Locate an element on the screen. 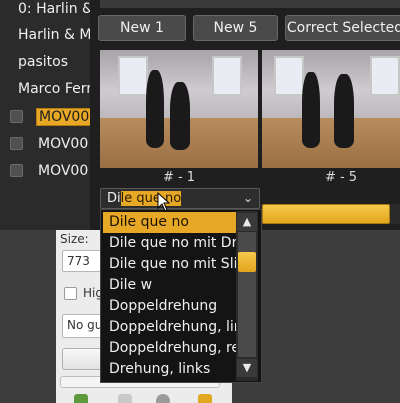  tree-item-5: MOV00 is located at coordinates (63, 144).